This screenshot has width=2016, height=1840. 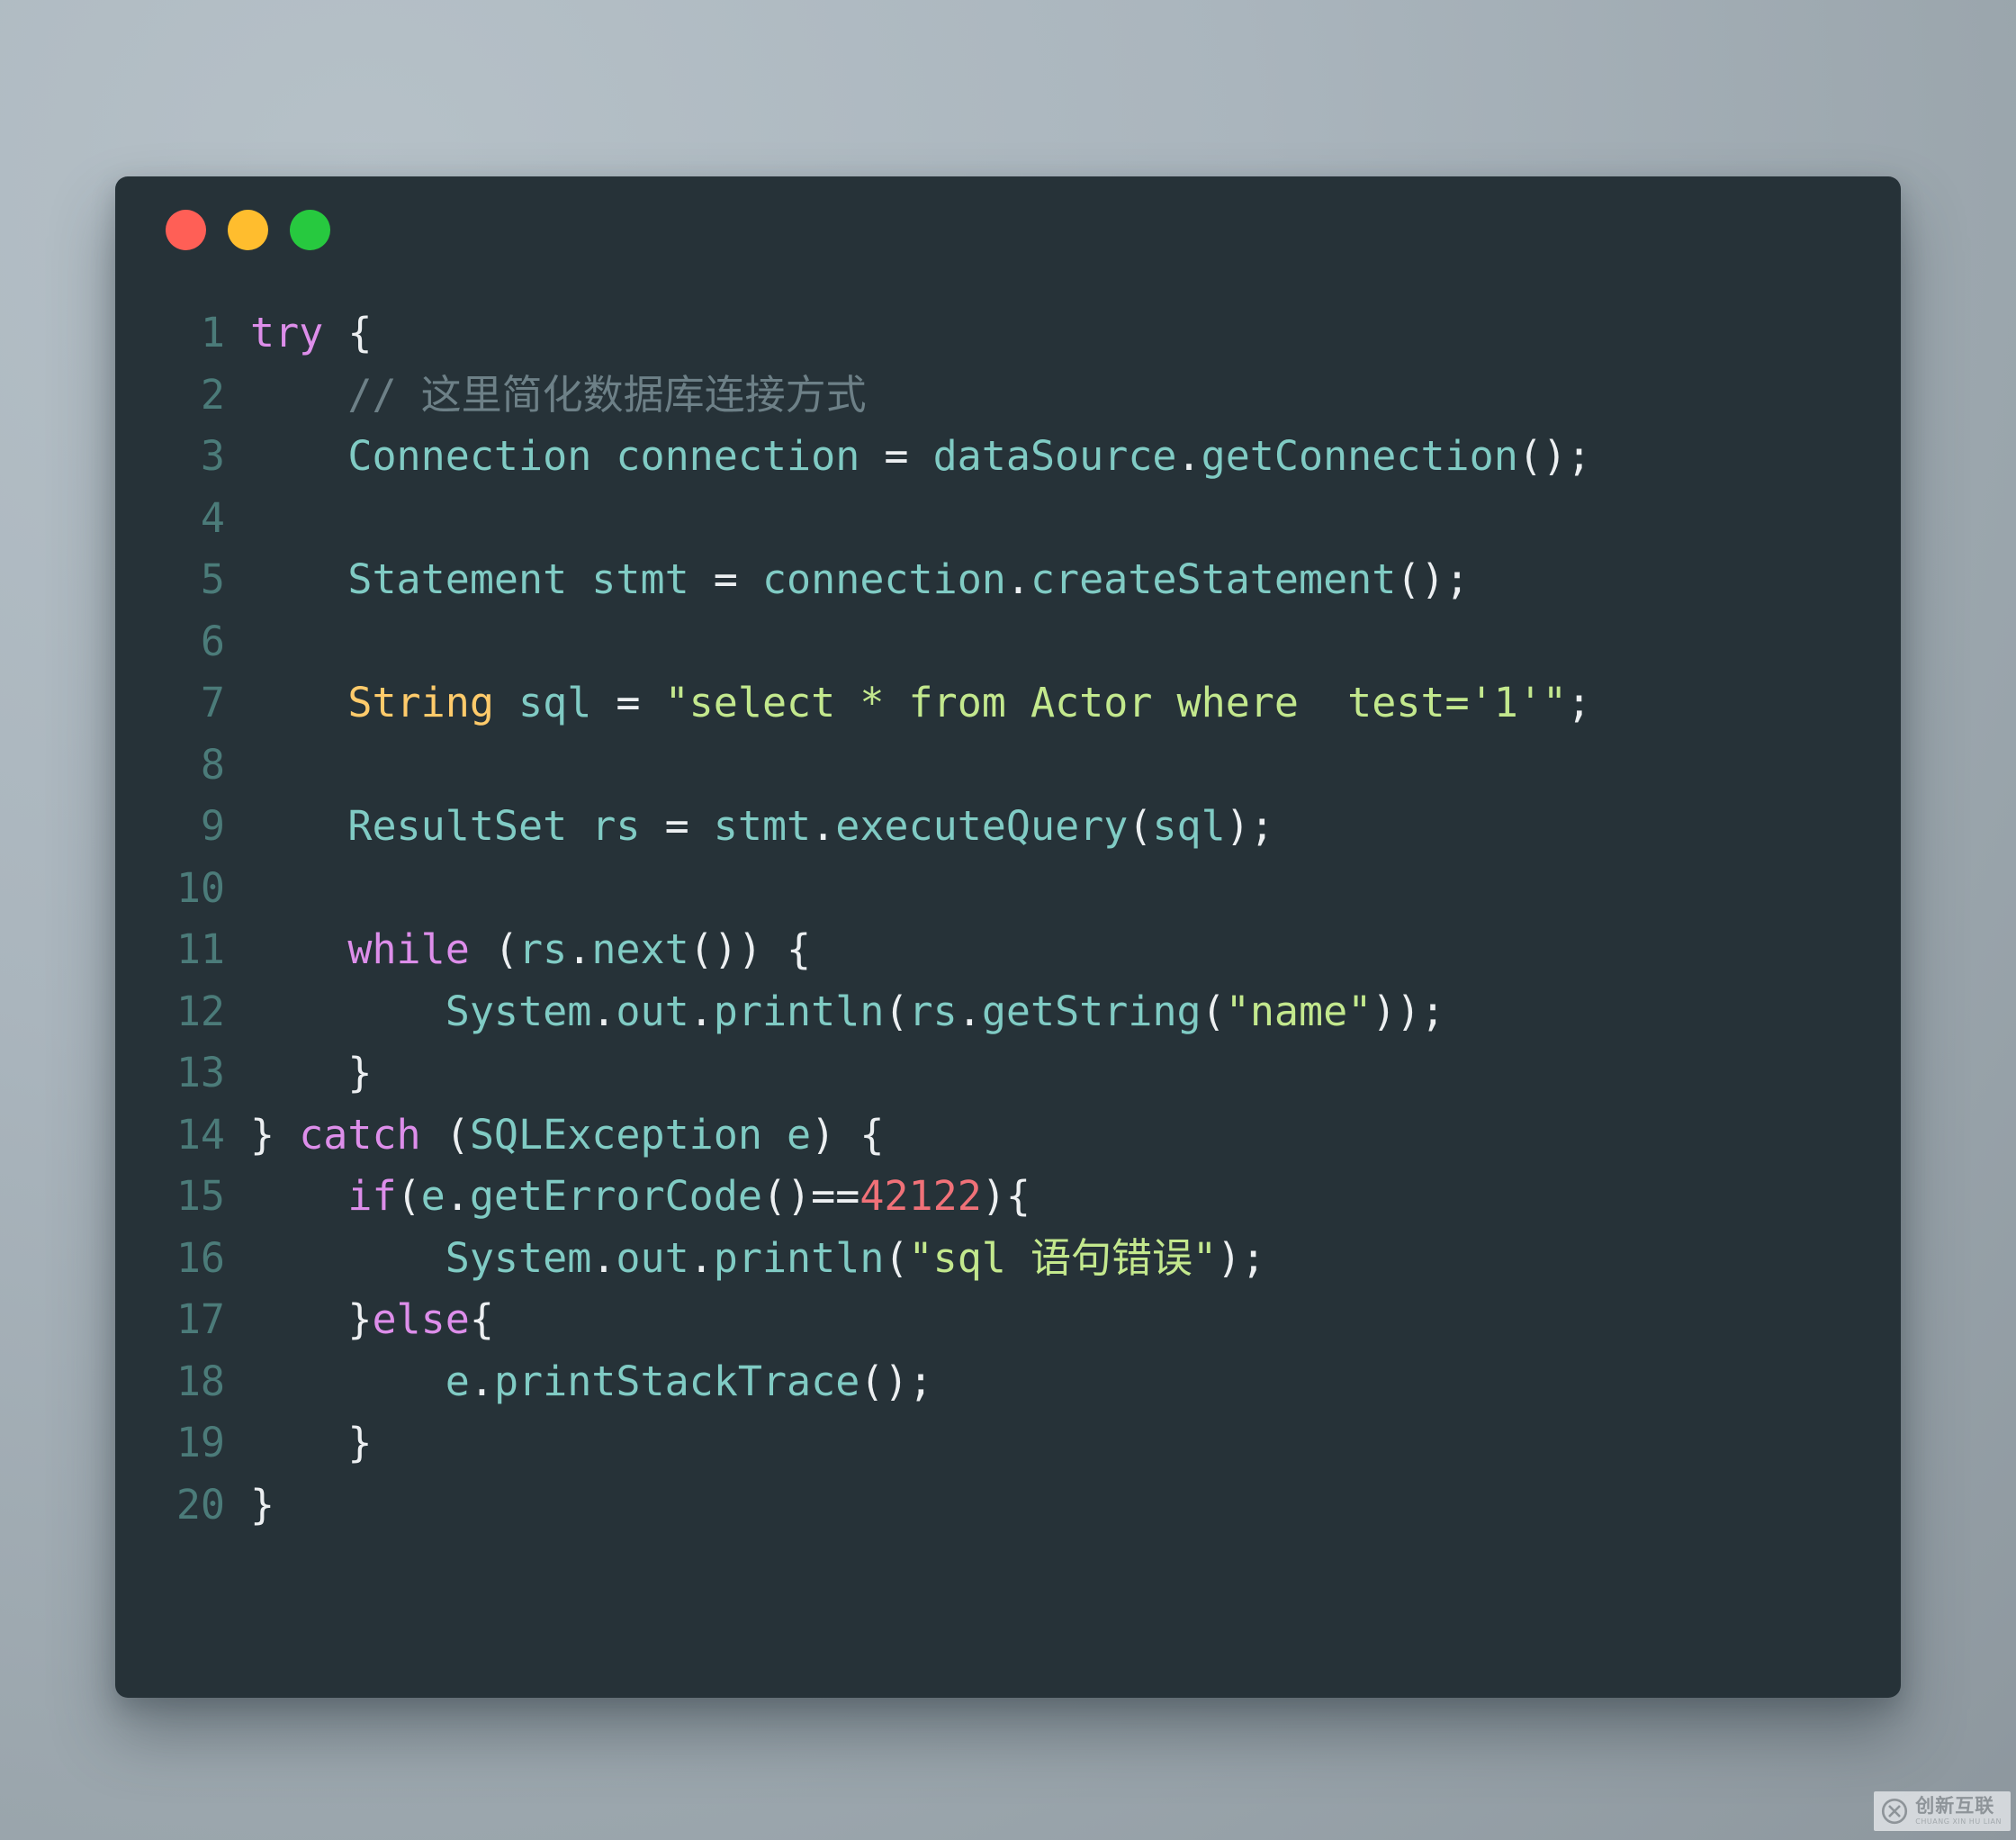 What do you see at coordinates (1008, 766) in the screenshot?
I see `code-line: 8` at bounding box center [1008, 766].